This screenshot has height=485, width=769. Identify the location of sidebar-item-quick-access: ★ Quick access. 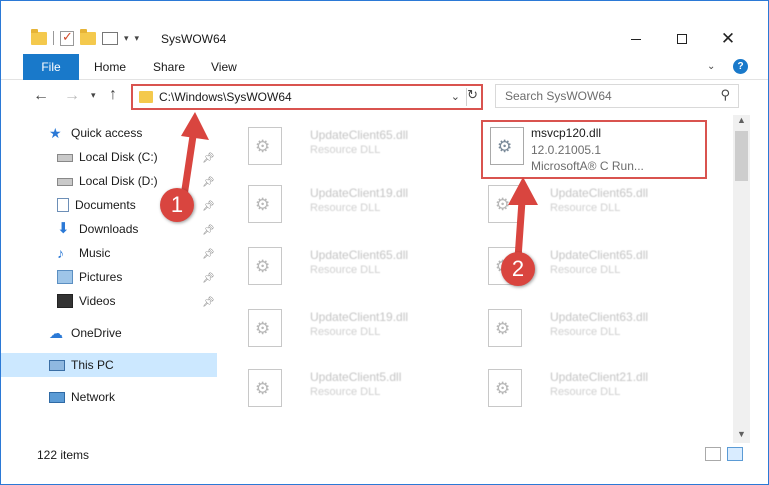
(95, 133).